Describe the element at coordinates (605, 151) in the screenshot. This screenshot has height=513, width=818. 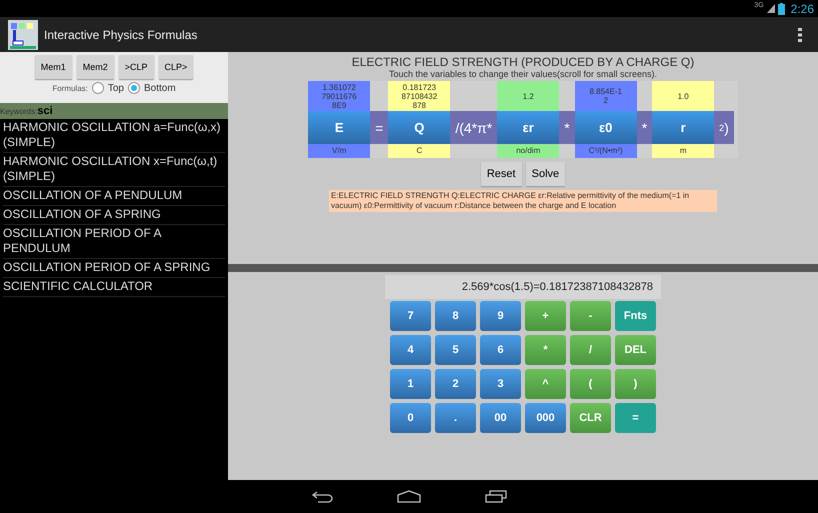
I see `variable-unit: C²/(N•m²)` at that location.